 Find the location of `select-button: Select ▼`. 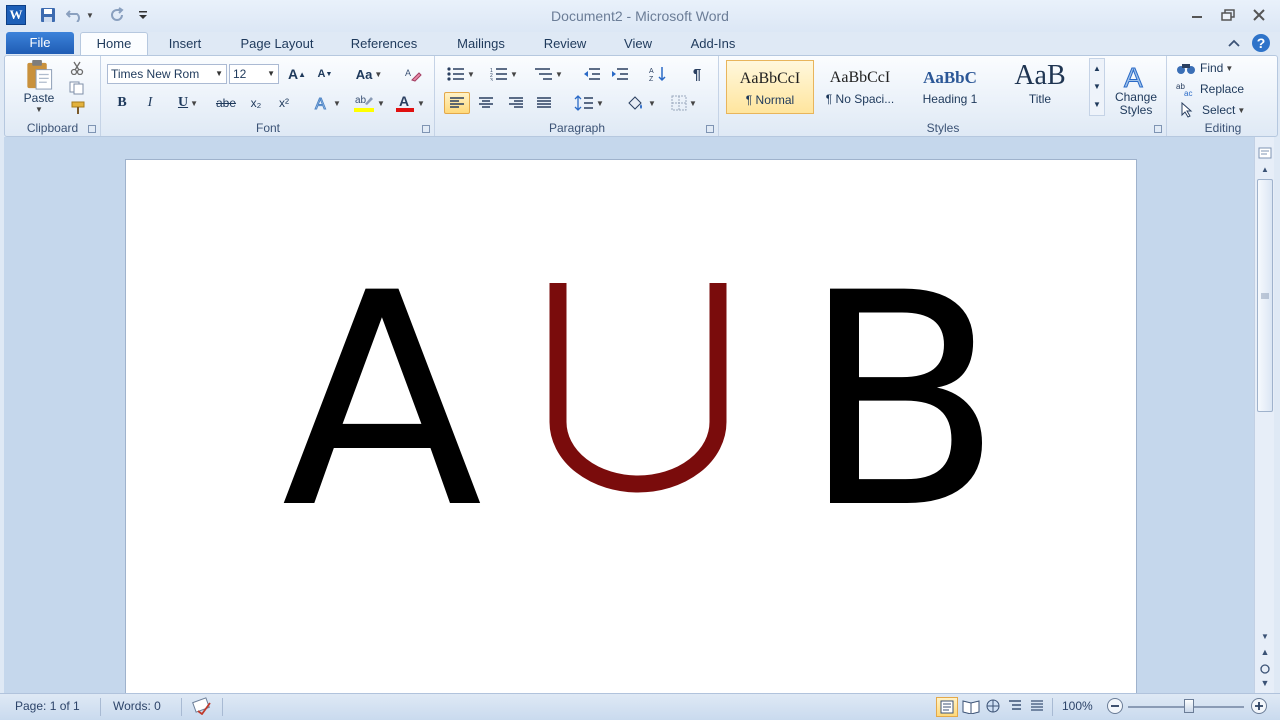

select-button: Select ▼ is located at coordinates (1225, 110).